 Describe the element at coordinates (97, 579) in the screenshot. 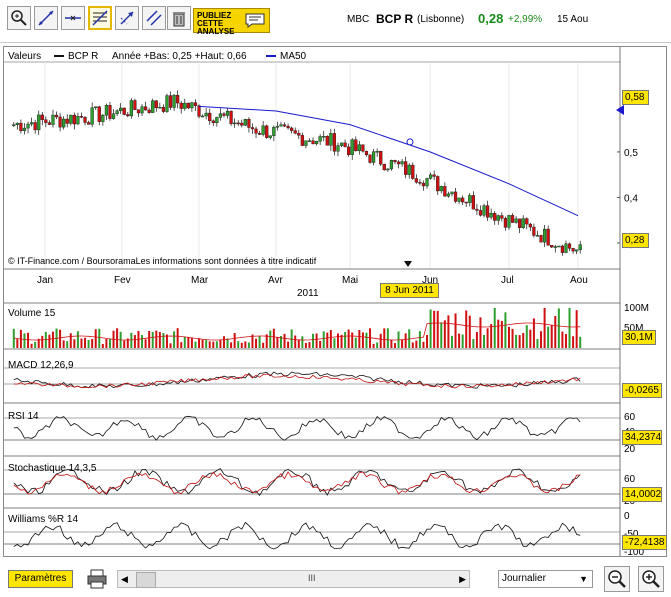

I see `print-icon` at that location.